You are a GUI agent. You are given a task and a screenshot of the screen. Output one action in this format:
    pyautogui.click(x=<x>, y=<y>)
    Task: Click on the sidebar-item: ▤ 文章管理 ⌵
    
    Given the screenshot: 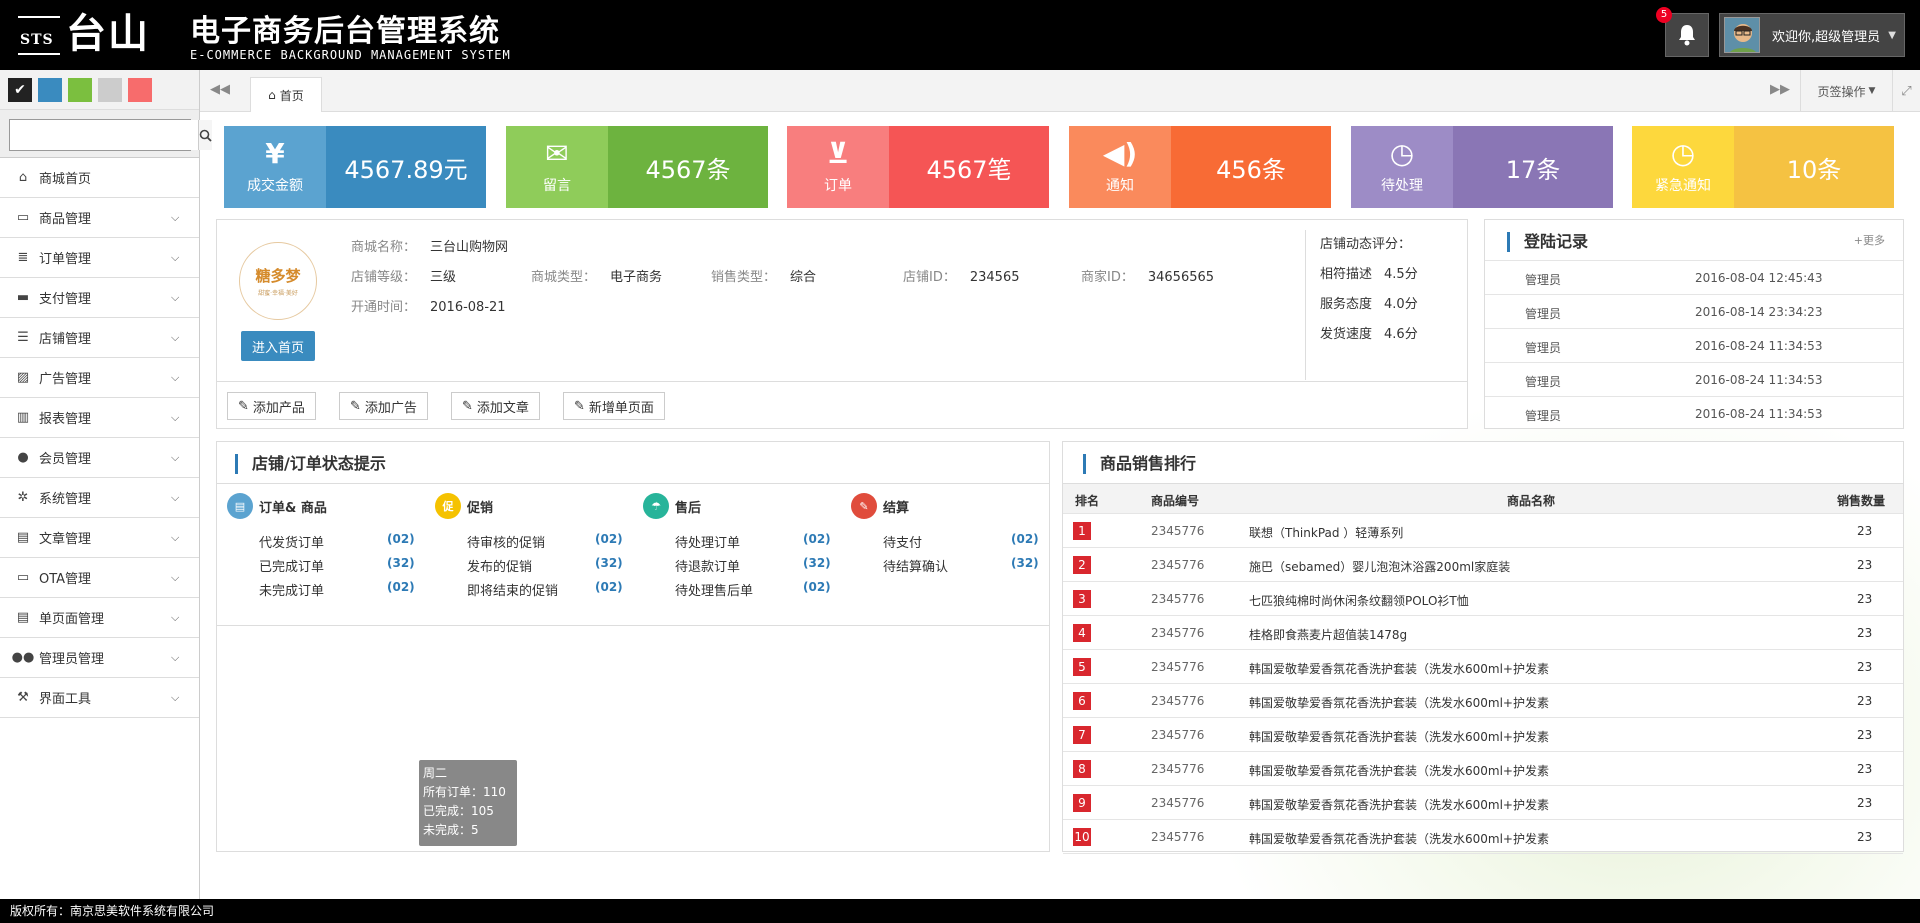 What is the action you would take?
    pyautogui.click(x=99, y=538)
    